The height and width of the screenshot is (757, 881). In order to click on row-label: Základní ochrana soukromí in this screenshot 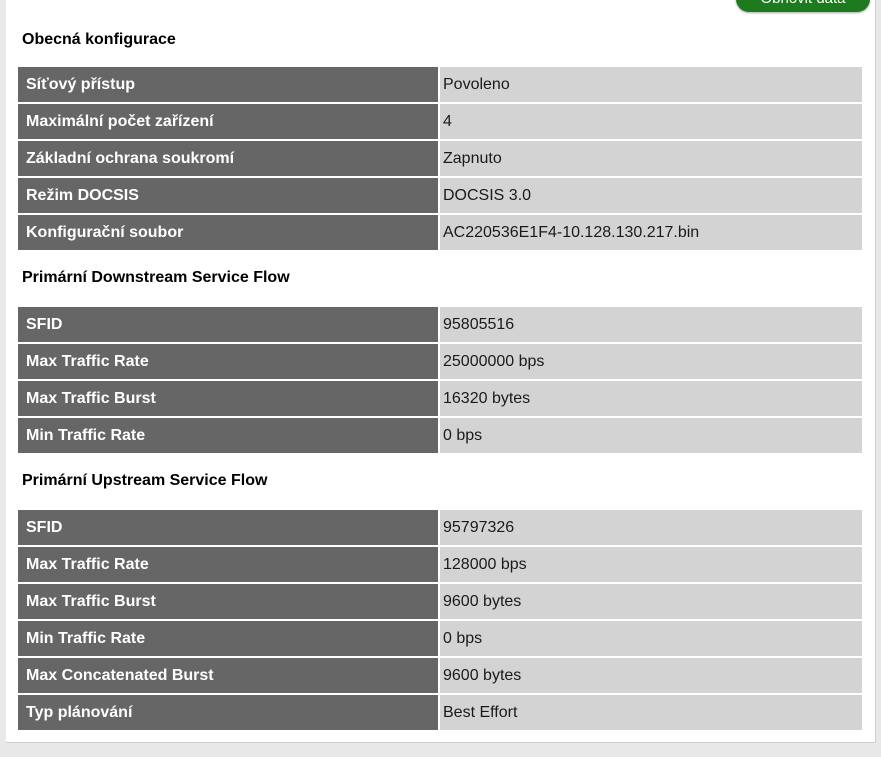, I will do `click(229, 159)`.